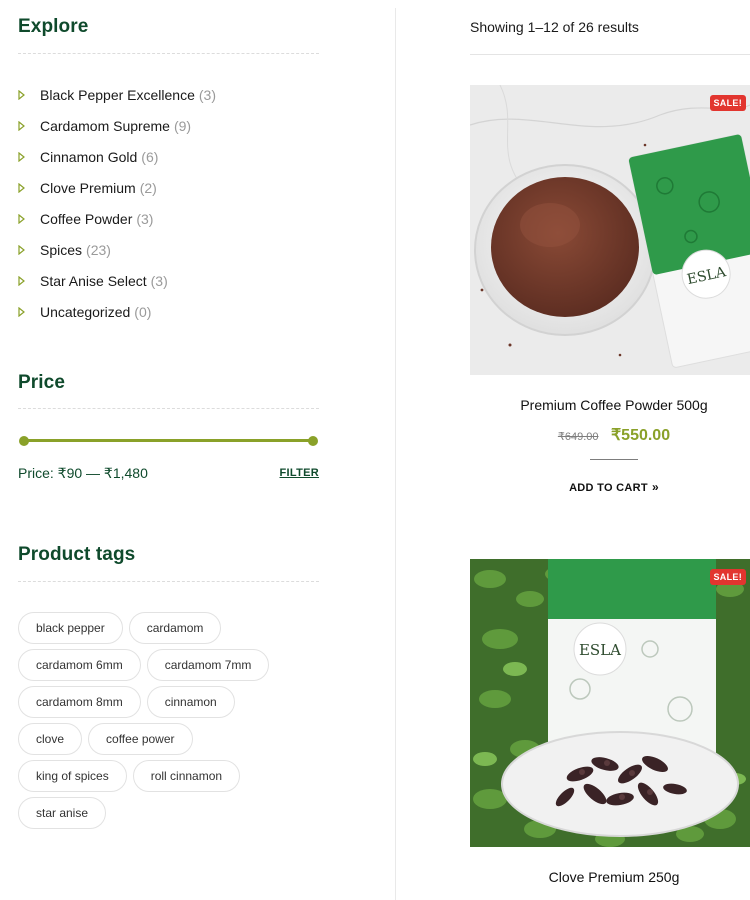 The width and height of the screenshot is (750, 900). Describe the element at coordinates (175, 628) in the screenshot. I see `tag-cardamom: cardamom` at that location.